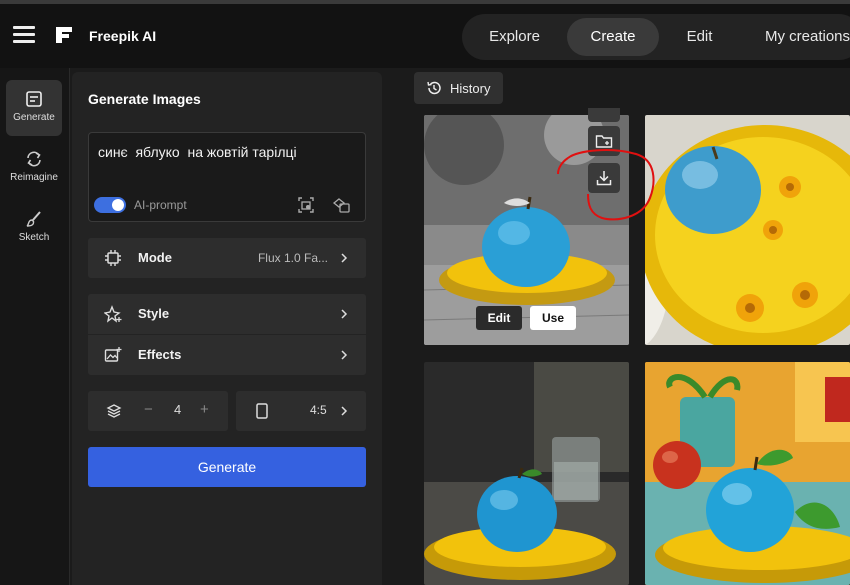  I want to click on tool-rail: Generate Reimagine Sketch, so click(35, 326).